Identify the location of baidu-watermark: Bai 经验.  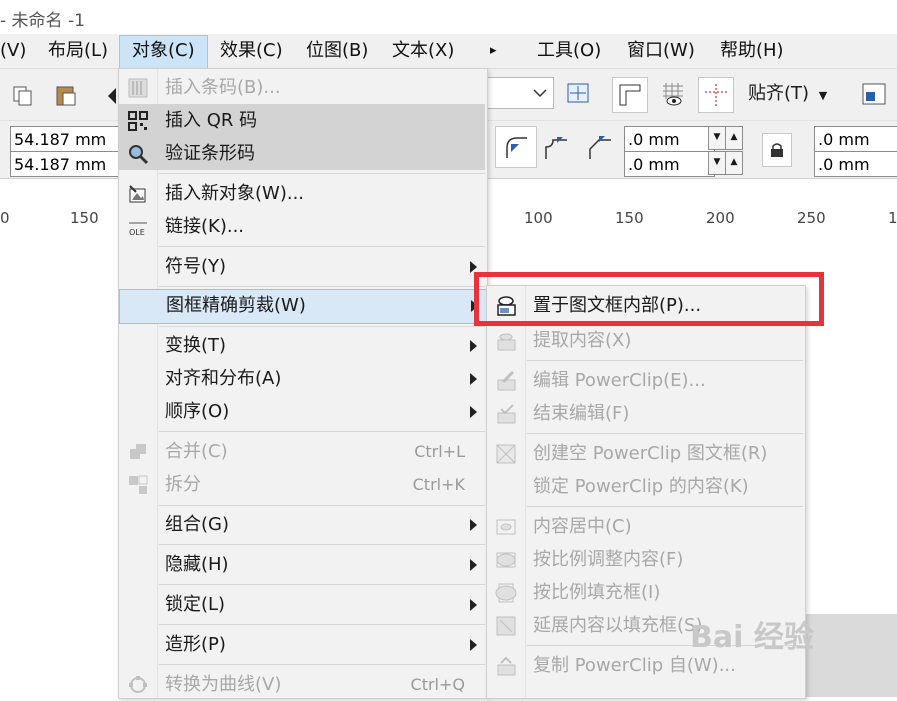
(752, 637).